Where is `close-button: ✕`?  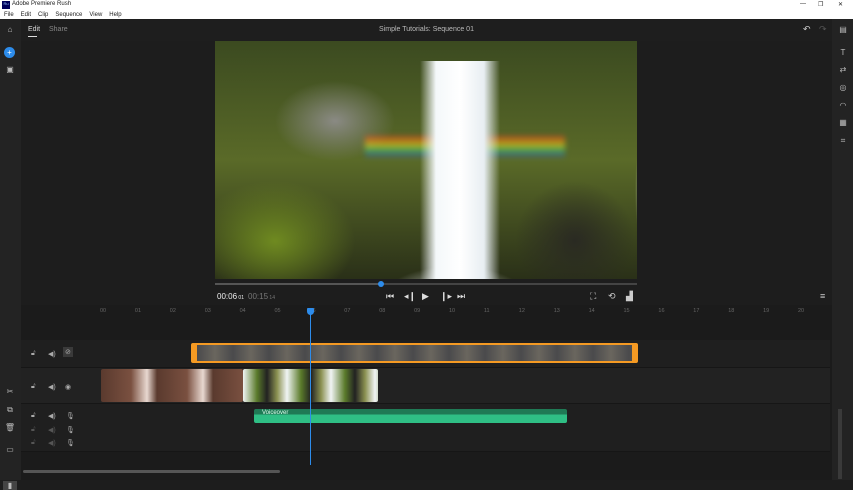
close-button: ✕ is located at coordinates (840, 4).